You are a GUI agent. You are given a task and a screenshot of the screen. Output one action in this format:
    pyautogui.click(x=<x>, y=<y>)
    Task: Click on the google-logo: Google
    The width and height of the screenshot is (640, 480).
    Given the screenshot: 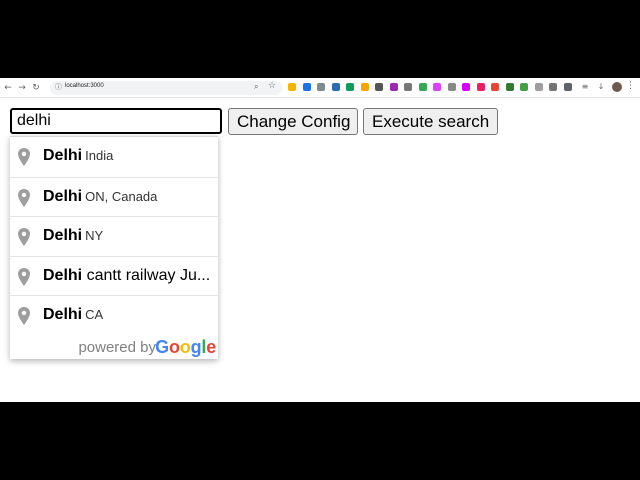 What is the action you would take?
    pyautogui.click(x=185, y=347)
    